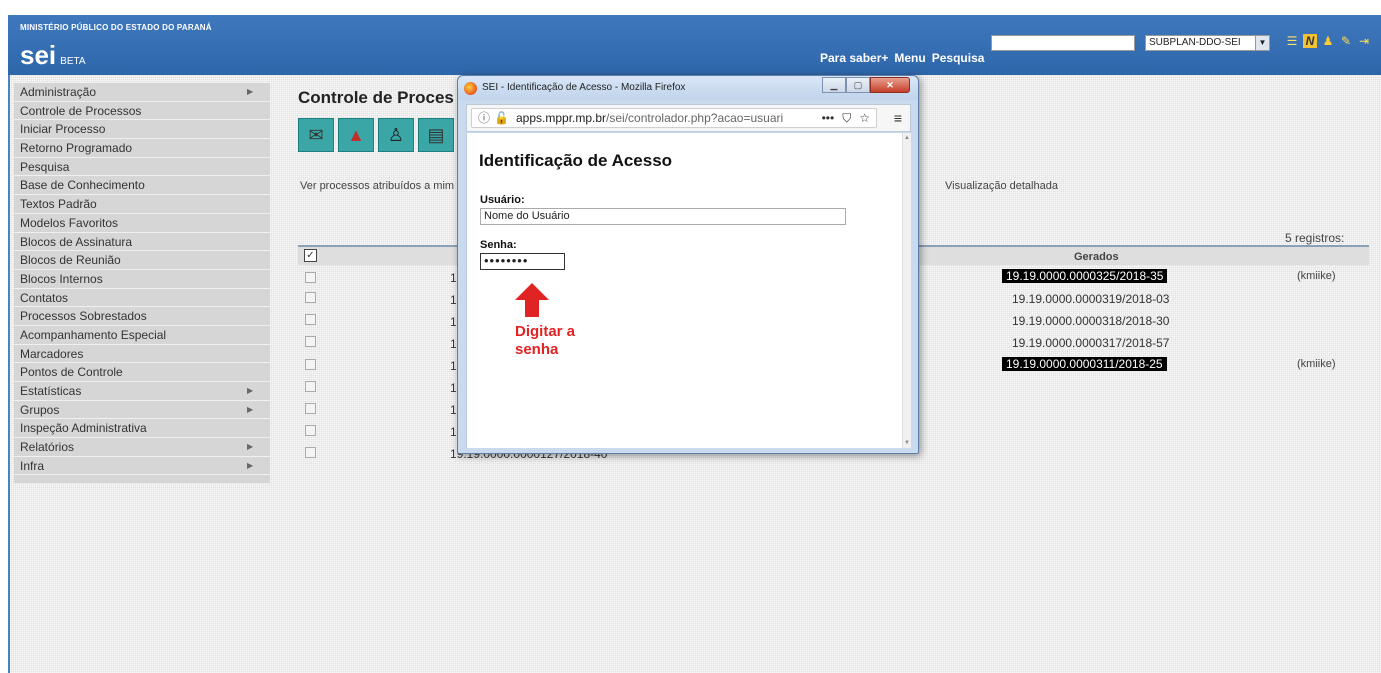  I want to click on scrollbar: ▲ ▼, so click(906, 290).